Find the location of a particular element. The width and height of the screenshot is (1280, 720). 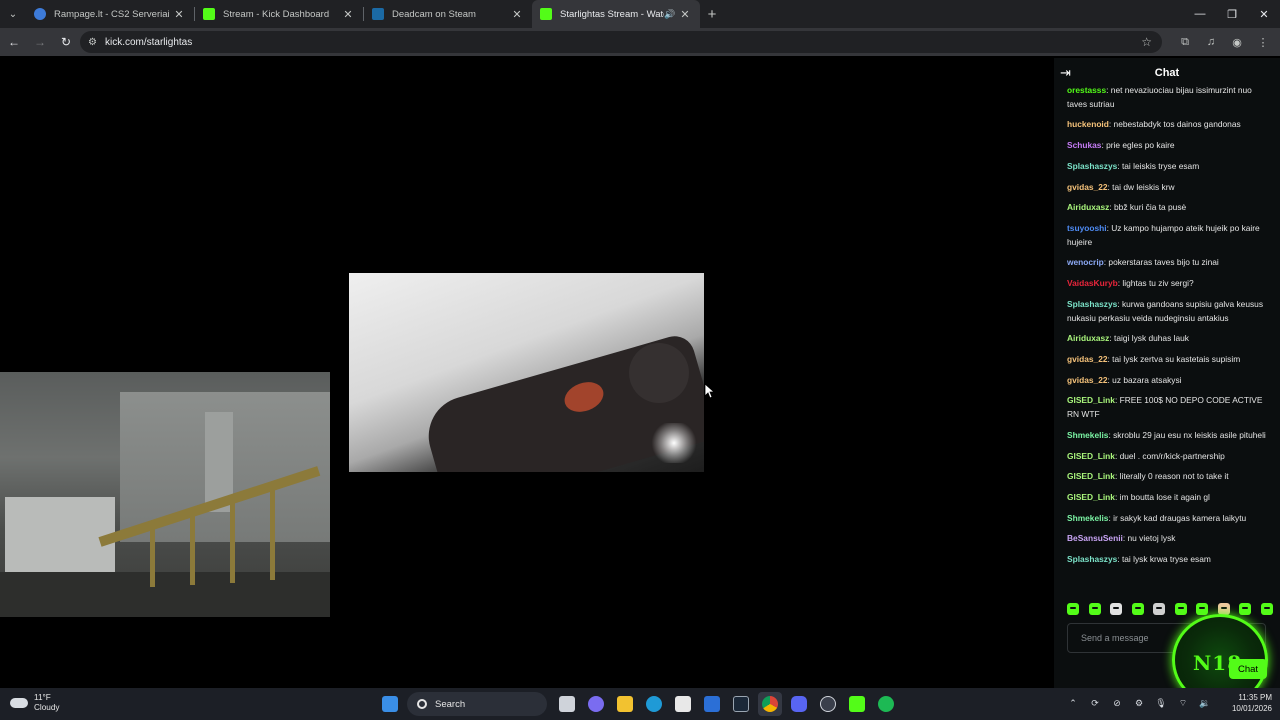

chrome-icon is located at coordinates (770, 704).